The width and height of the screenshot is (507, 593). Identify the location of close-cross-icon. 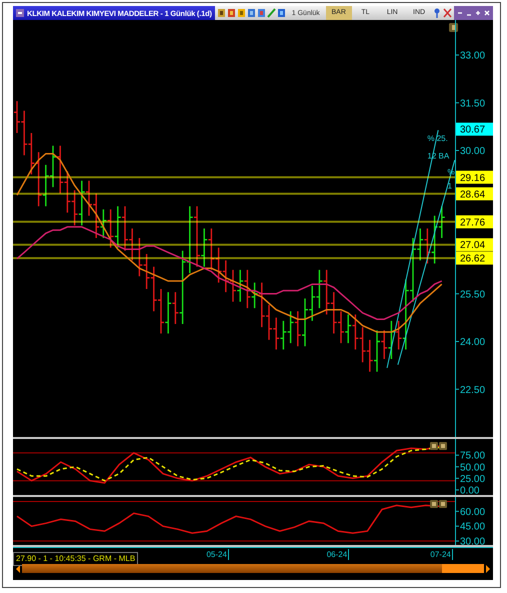
(447, 13).